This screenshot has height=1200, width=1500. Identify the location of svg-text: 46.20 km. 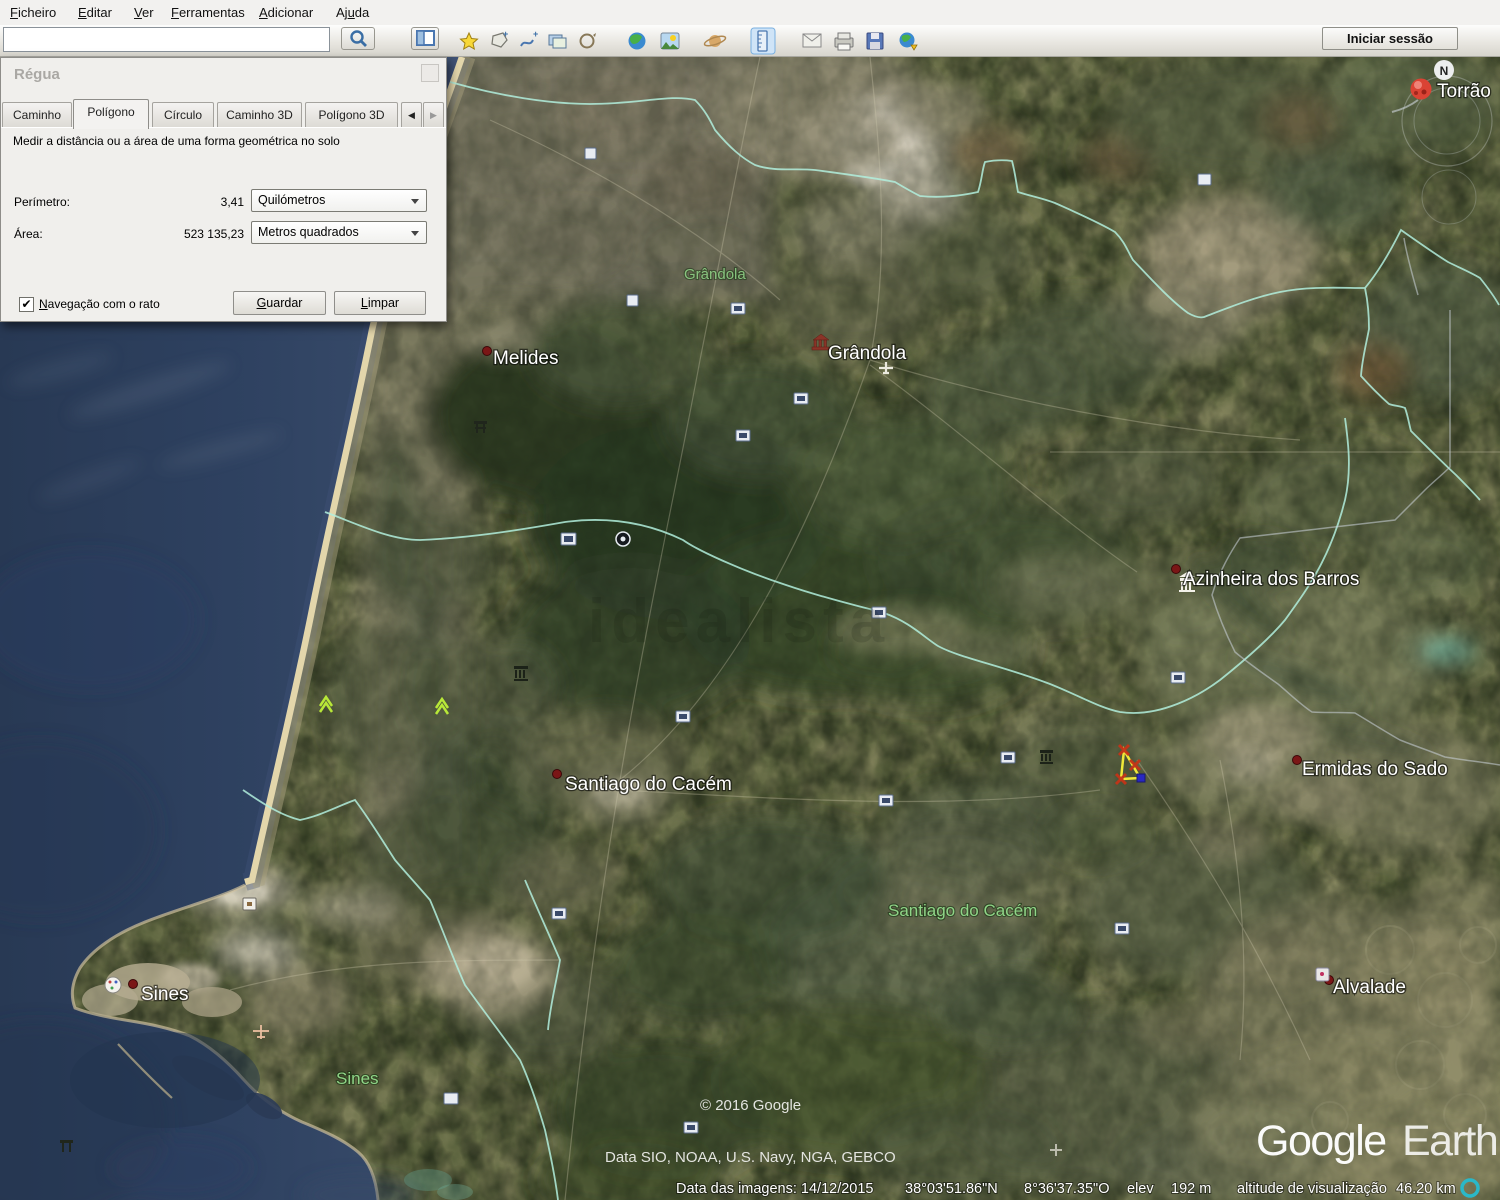
(1426, 1189).